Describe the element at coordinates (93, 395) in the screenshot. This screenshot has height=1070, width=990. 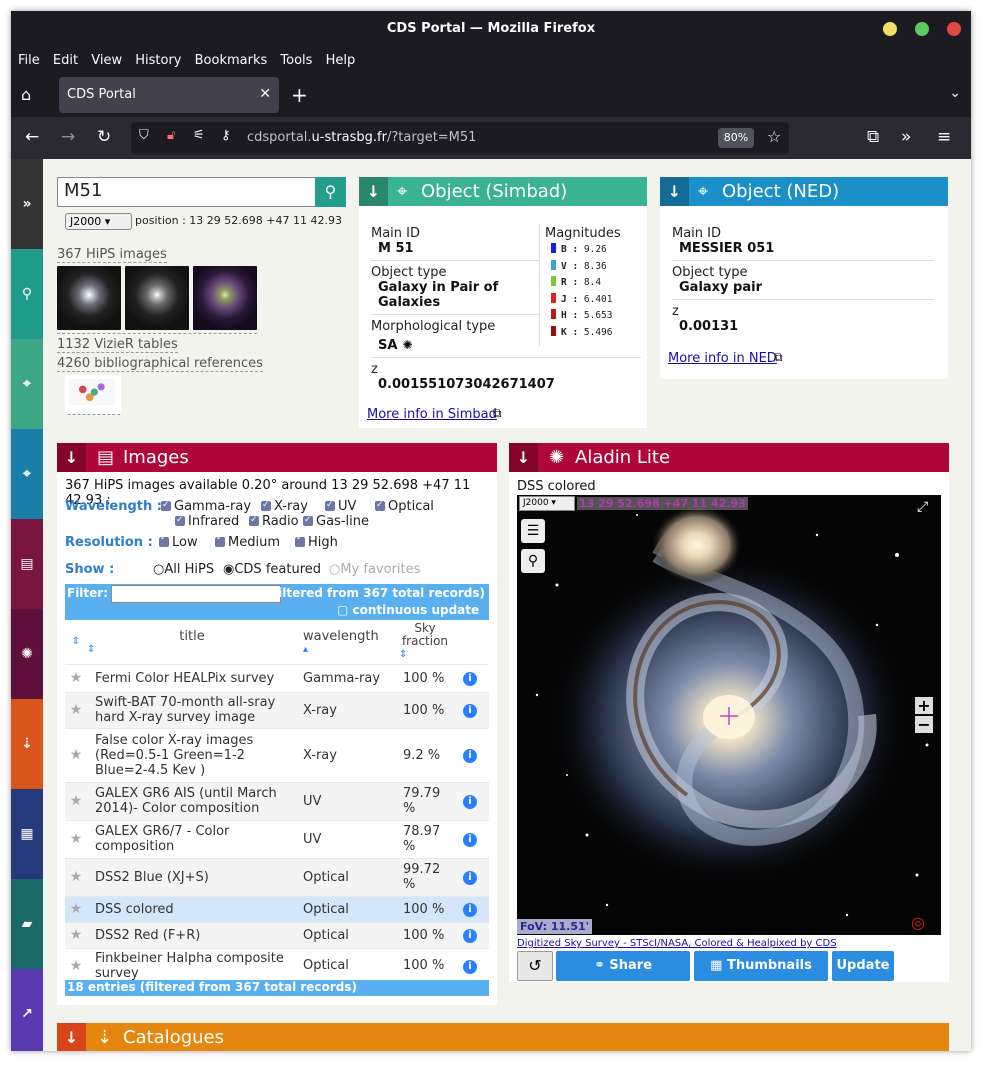
I see `biblio-thumbnail` at that location.